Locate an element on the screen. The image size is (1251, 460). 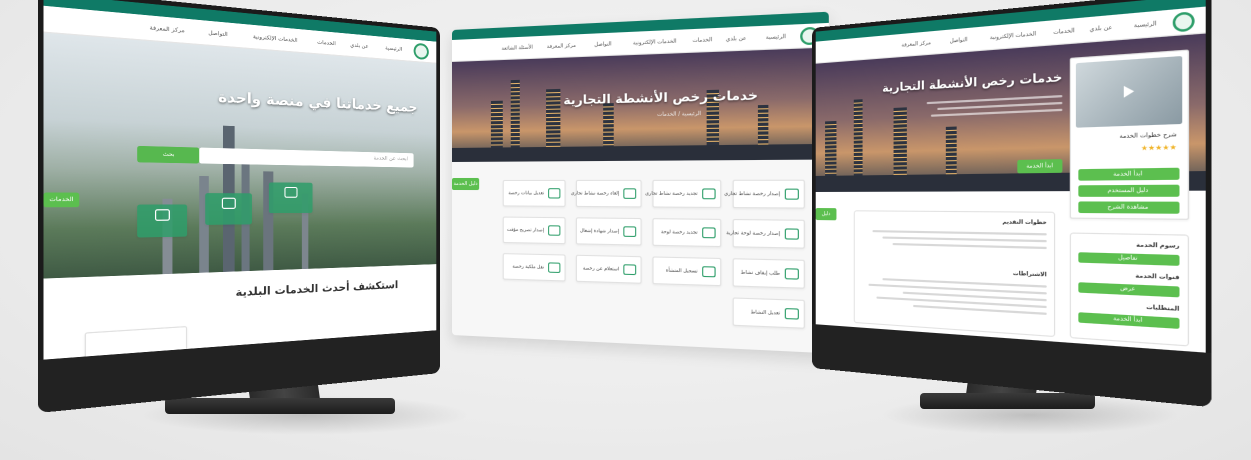
left-quick-card-2-icon is located at coordinates (228, 203).